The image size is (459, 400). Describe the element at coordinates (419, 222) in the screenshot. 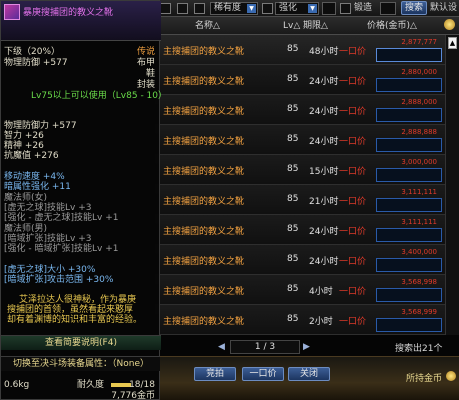

I see `item-price: 3,111,111` at that location.